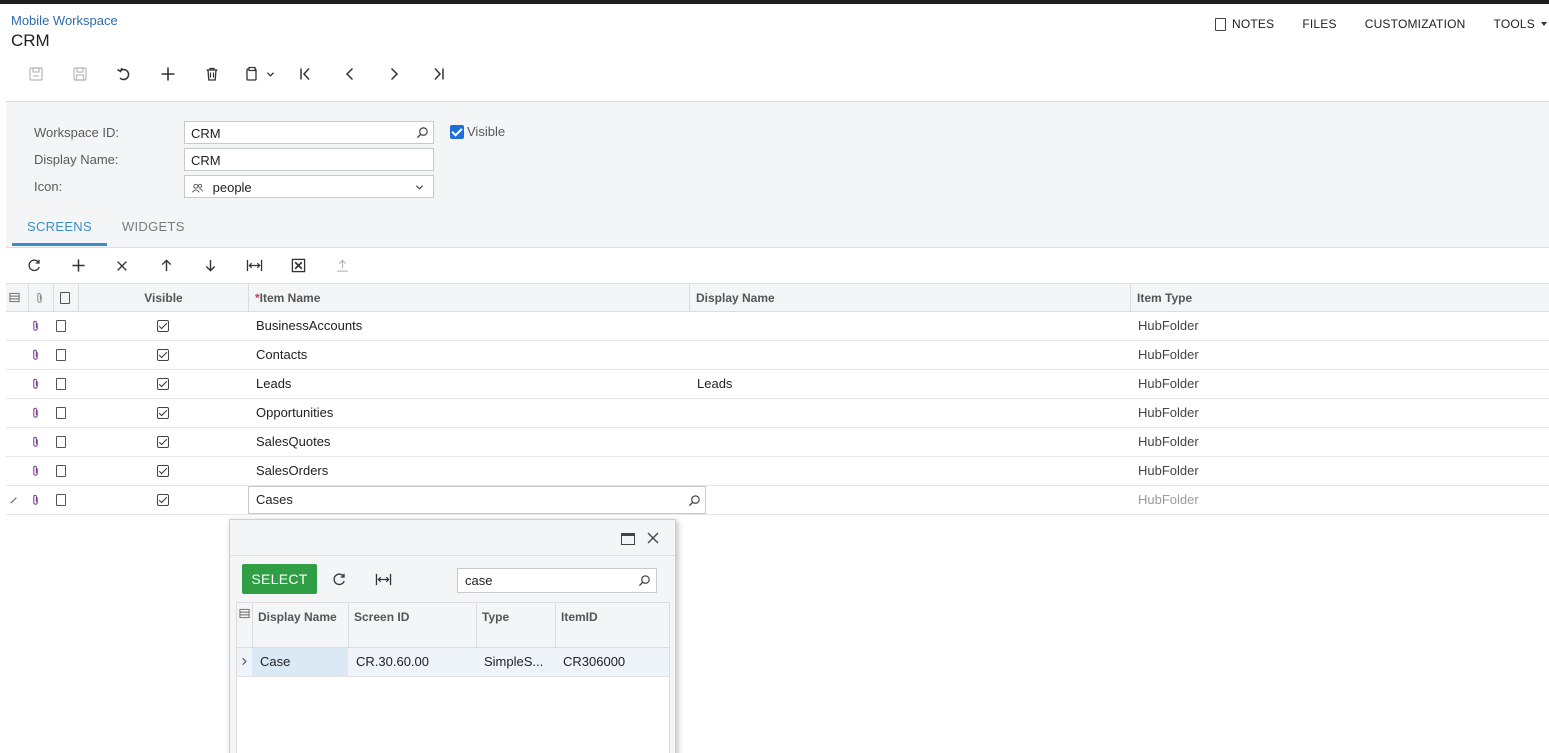 Image resolution: width=1549 pixels, height=753 pixels. What do you see at coordinates (477, 500) in the screenshot?
I see `item-name-input: Cases` at bounding box center [477, 500].